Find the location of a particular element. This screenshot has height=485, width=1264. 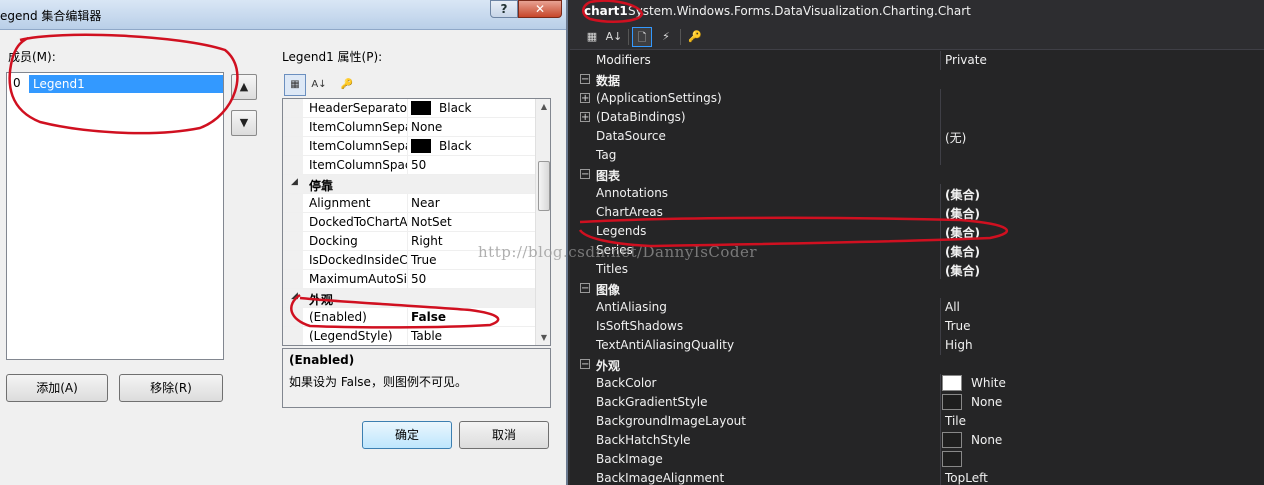

scroll-down-icon: ▼ is located at coordinates (543, 337).